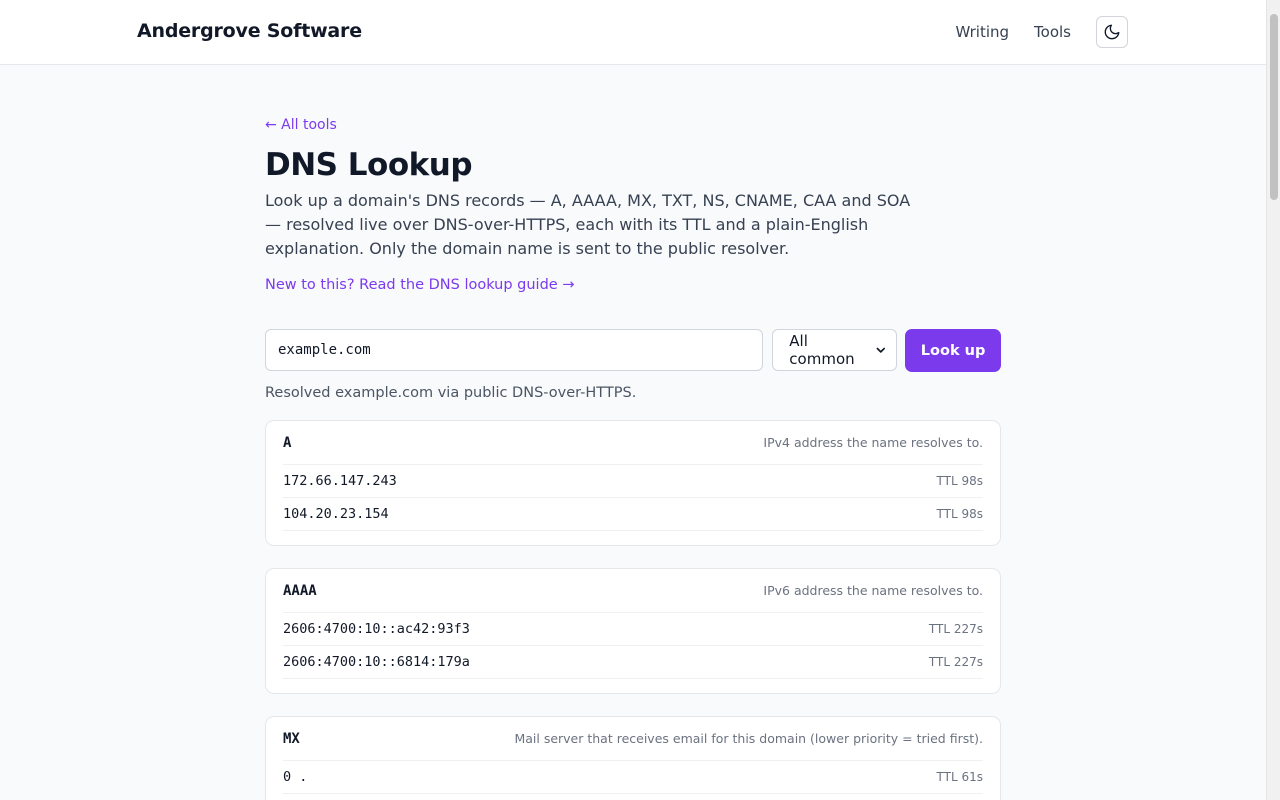 This screenshot has width=1280, height=800. What do you see at coordinates (633, 514) in the screenshot?
I see `record-row: 104.20.23.154 TTL 98s` at bounding box center [633, 514].